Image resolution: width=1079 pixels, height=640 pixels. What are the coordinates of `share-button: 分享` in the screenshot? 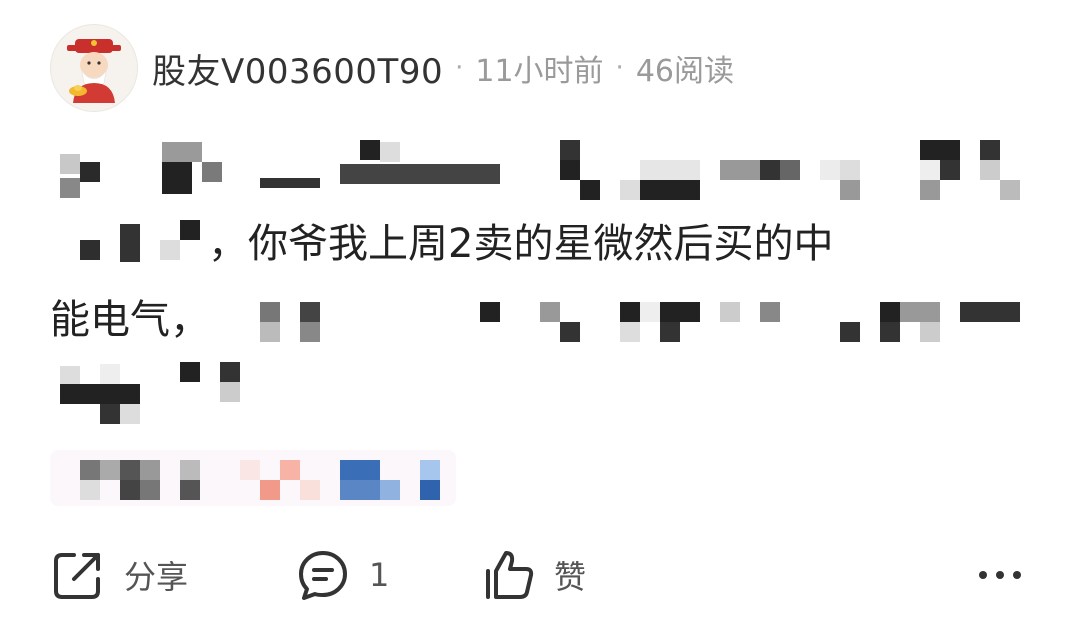 It's located at (119, 575).